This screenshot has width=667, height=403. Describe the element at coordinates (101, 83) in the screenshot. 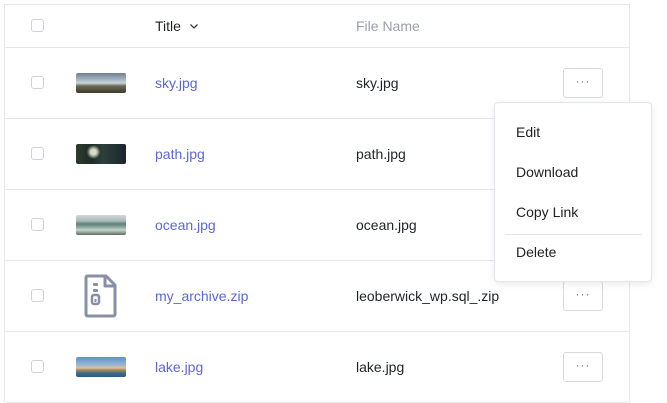

I see `sky-image-thumbnail` at that location.